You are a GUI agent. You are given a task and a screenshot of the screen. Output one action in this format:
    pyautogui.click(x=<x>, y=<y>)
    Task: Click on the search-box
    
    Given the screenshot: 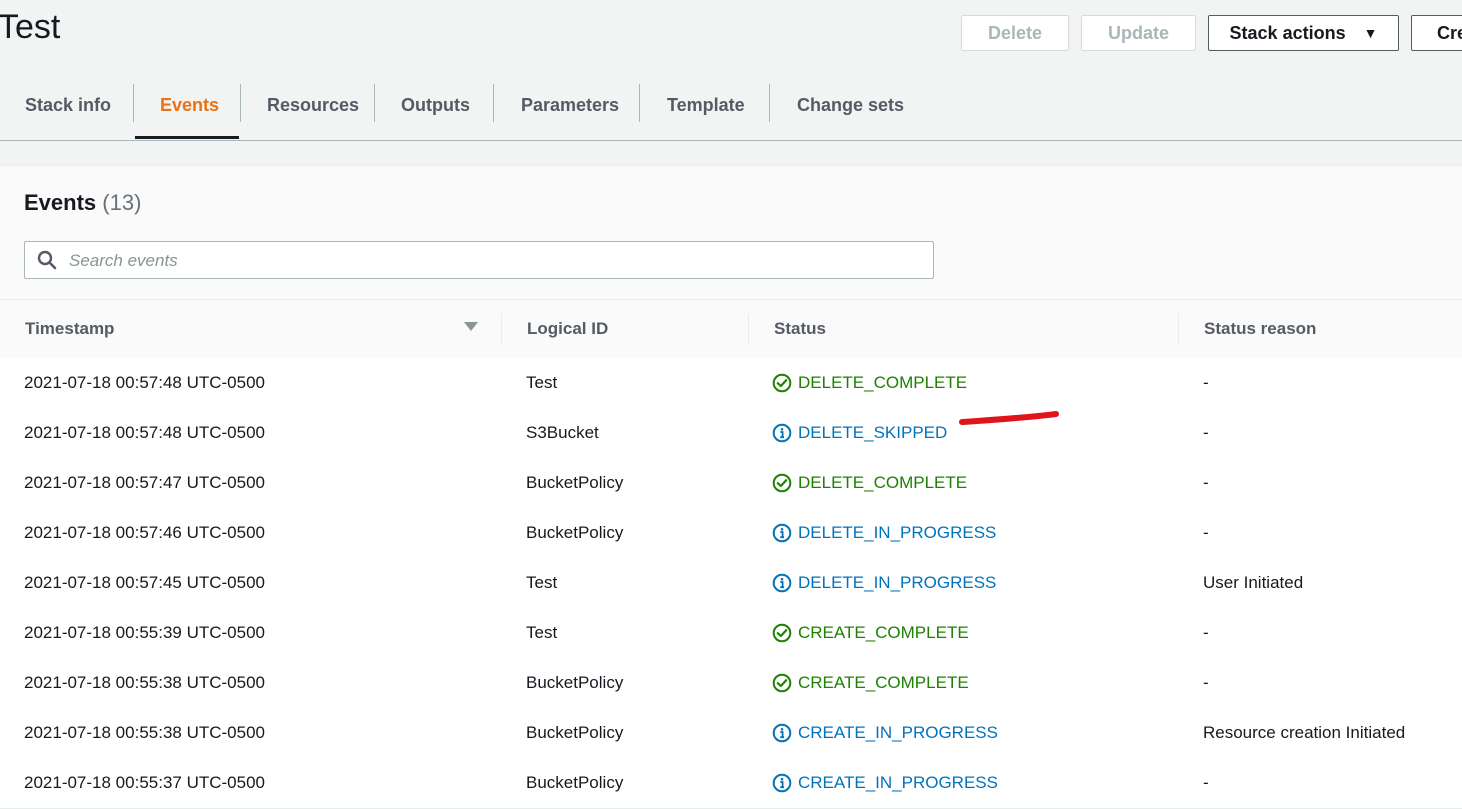 What is the action you would take?
    pyautogui.click(x=479, y=260)
    